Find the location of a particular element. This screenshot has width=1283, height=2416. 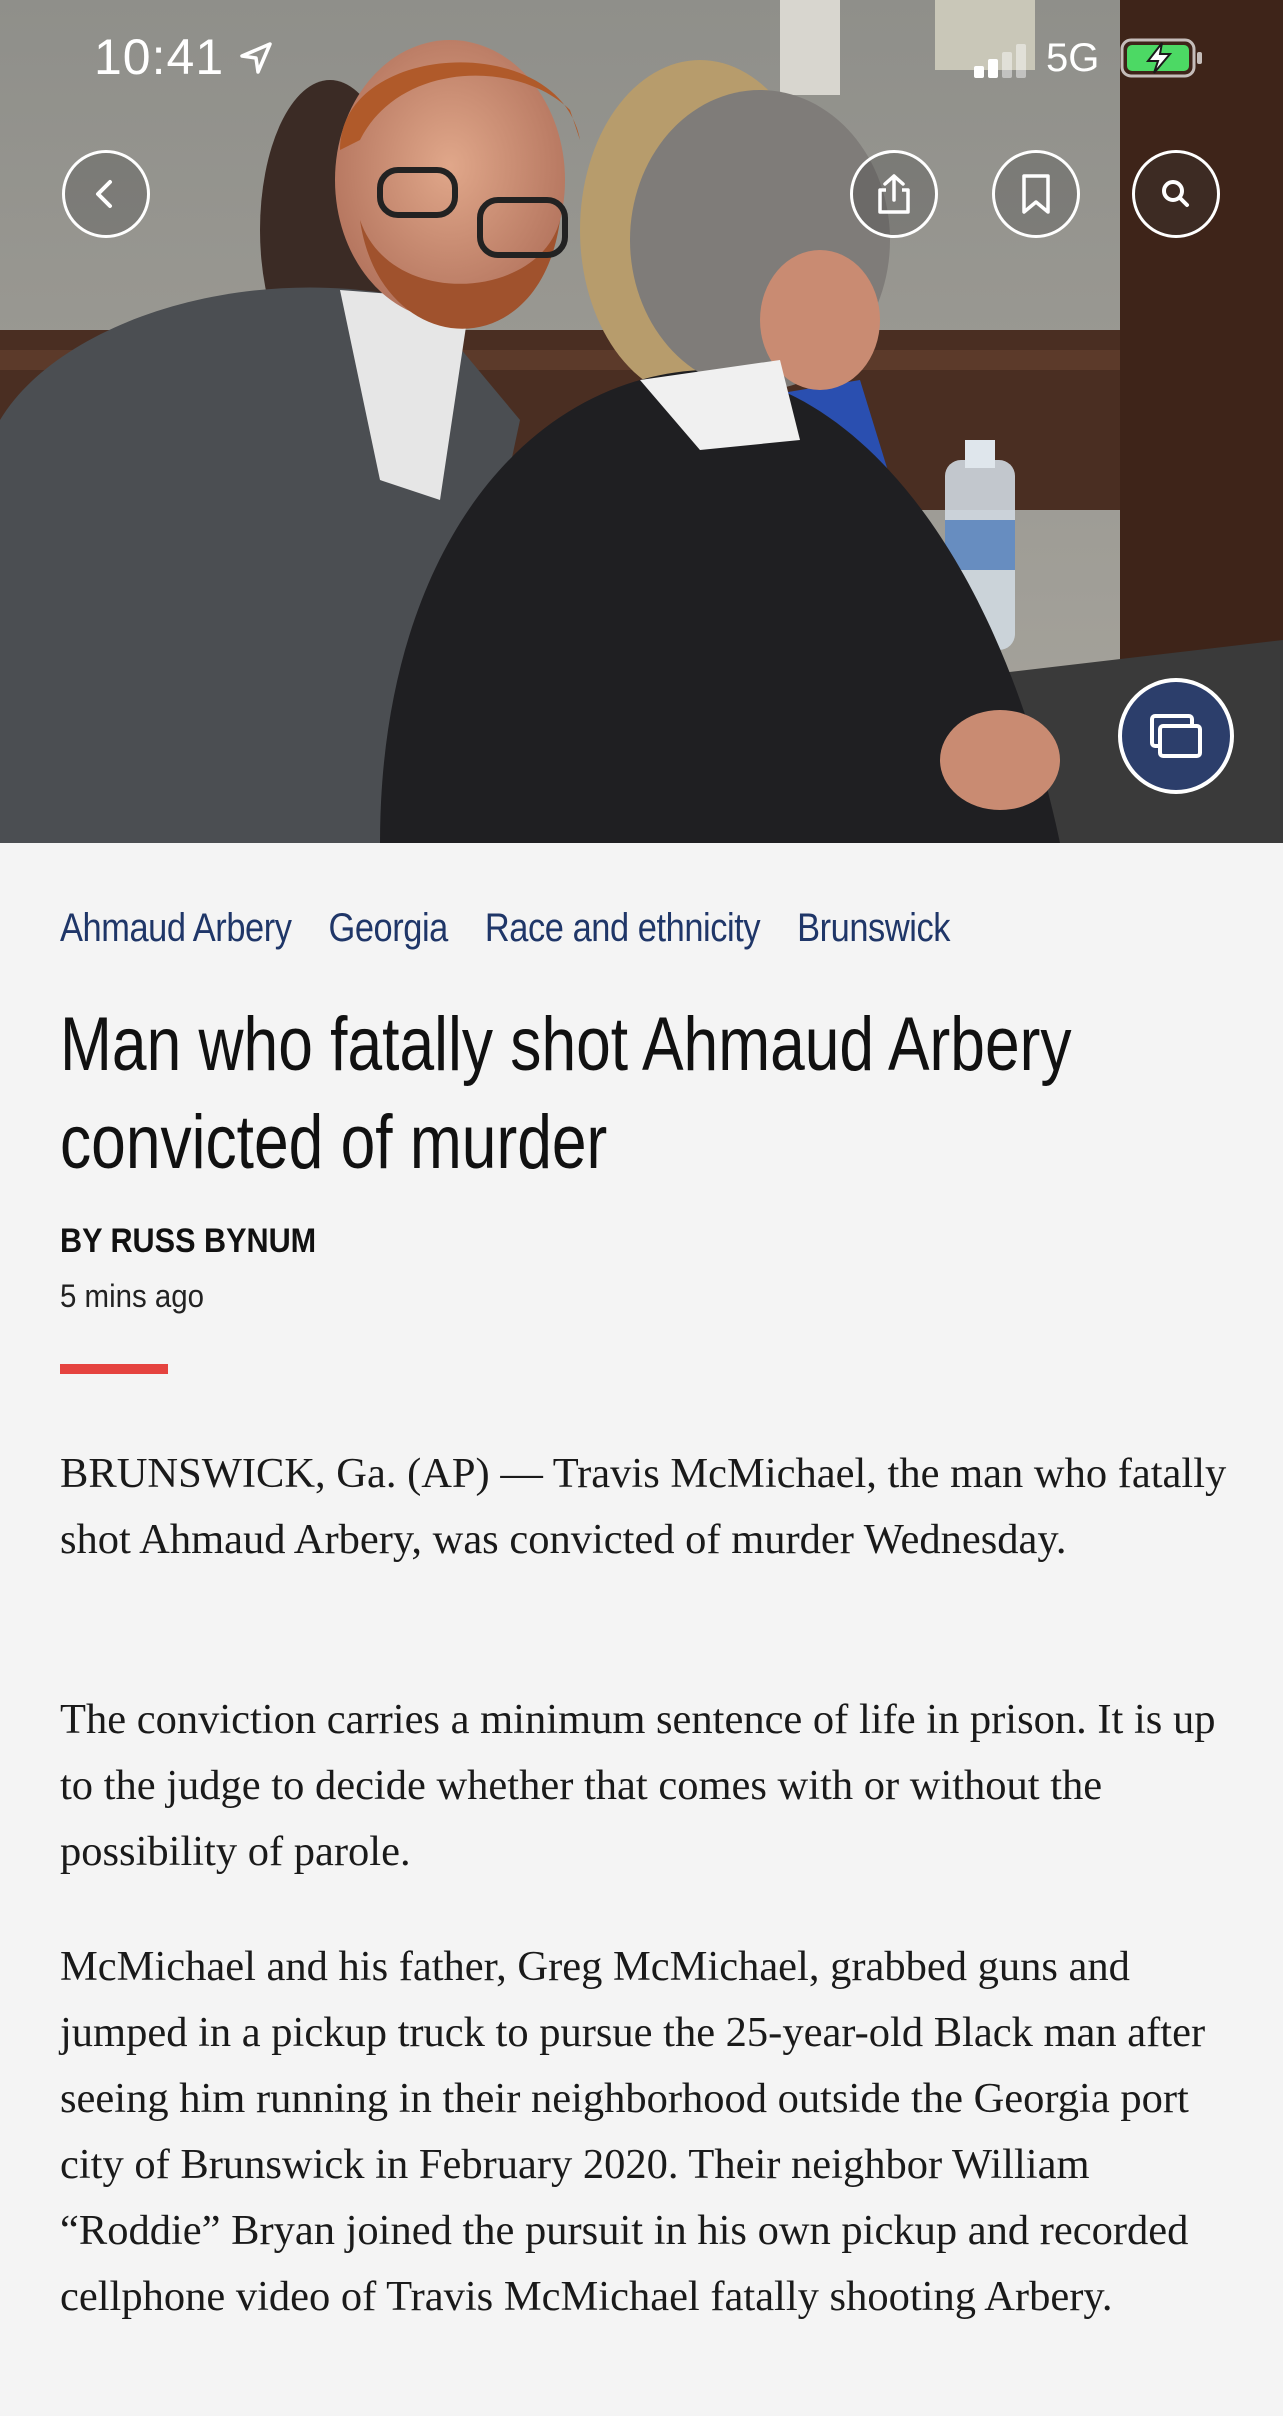

signal-icon is located at coordinates (1000, 61).